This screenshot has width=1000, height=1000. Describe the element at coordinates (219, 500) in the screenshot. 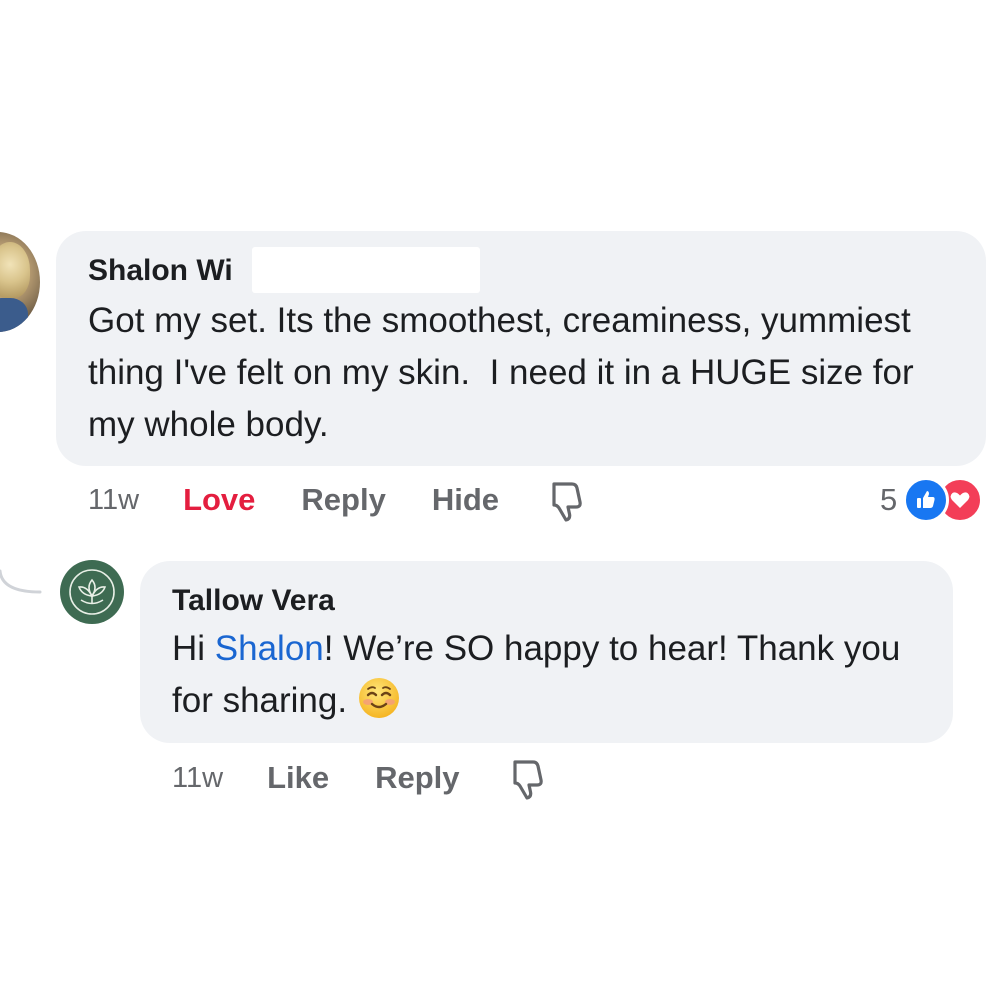

I see `love-button: Love` at that location.